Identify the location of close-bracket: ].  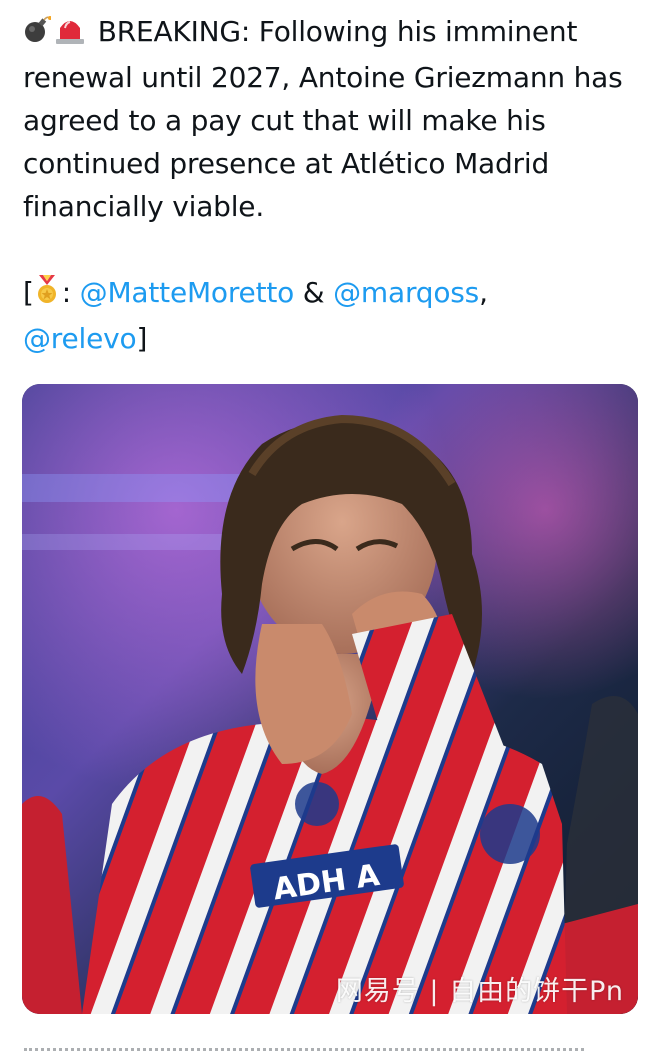
(142, 338).